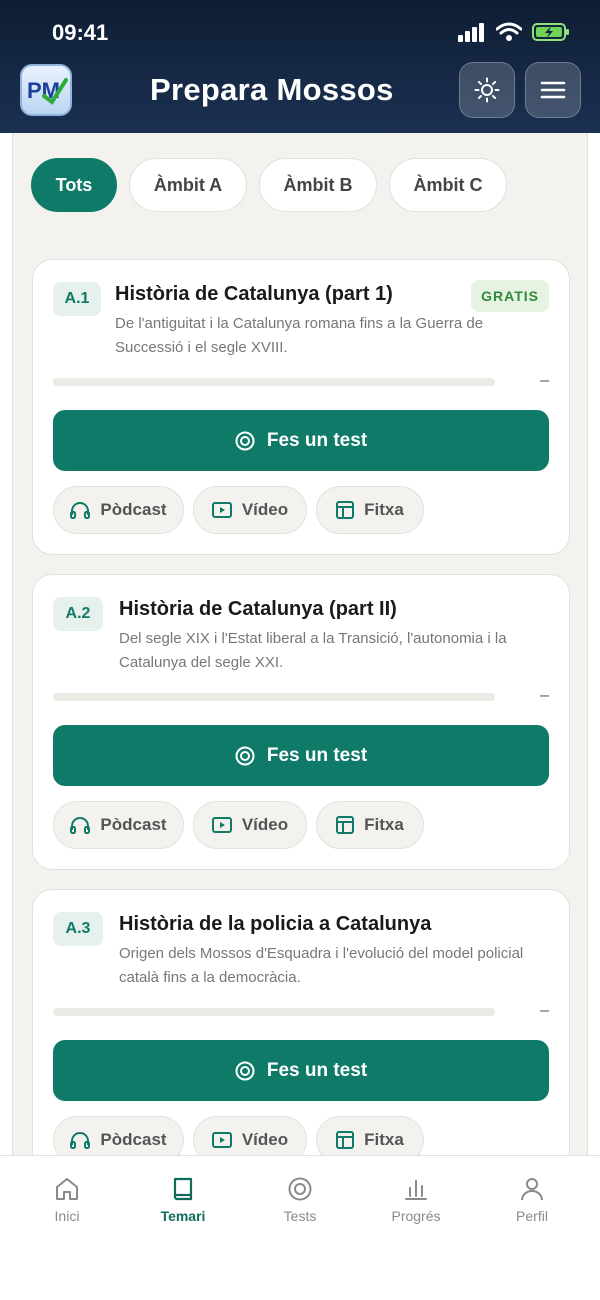 This screenshot has height=1300, width=600. I want to click on user-icon, so click(532, 1189).